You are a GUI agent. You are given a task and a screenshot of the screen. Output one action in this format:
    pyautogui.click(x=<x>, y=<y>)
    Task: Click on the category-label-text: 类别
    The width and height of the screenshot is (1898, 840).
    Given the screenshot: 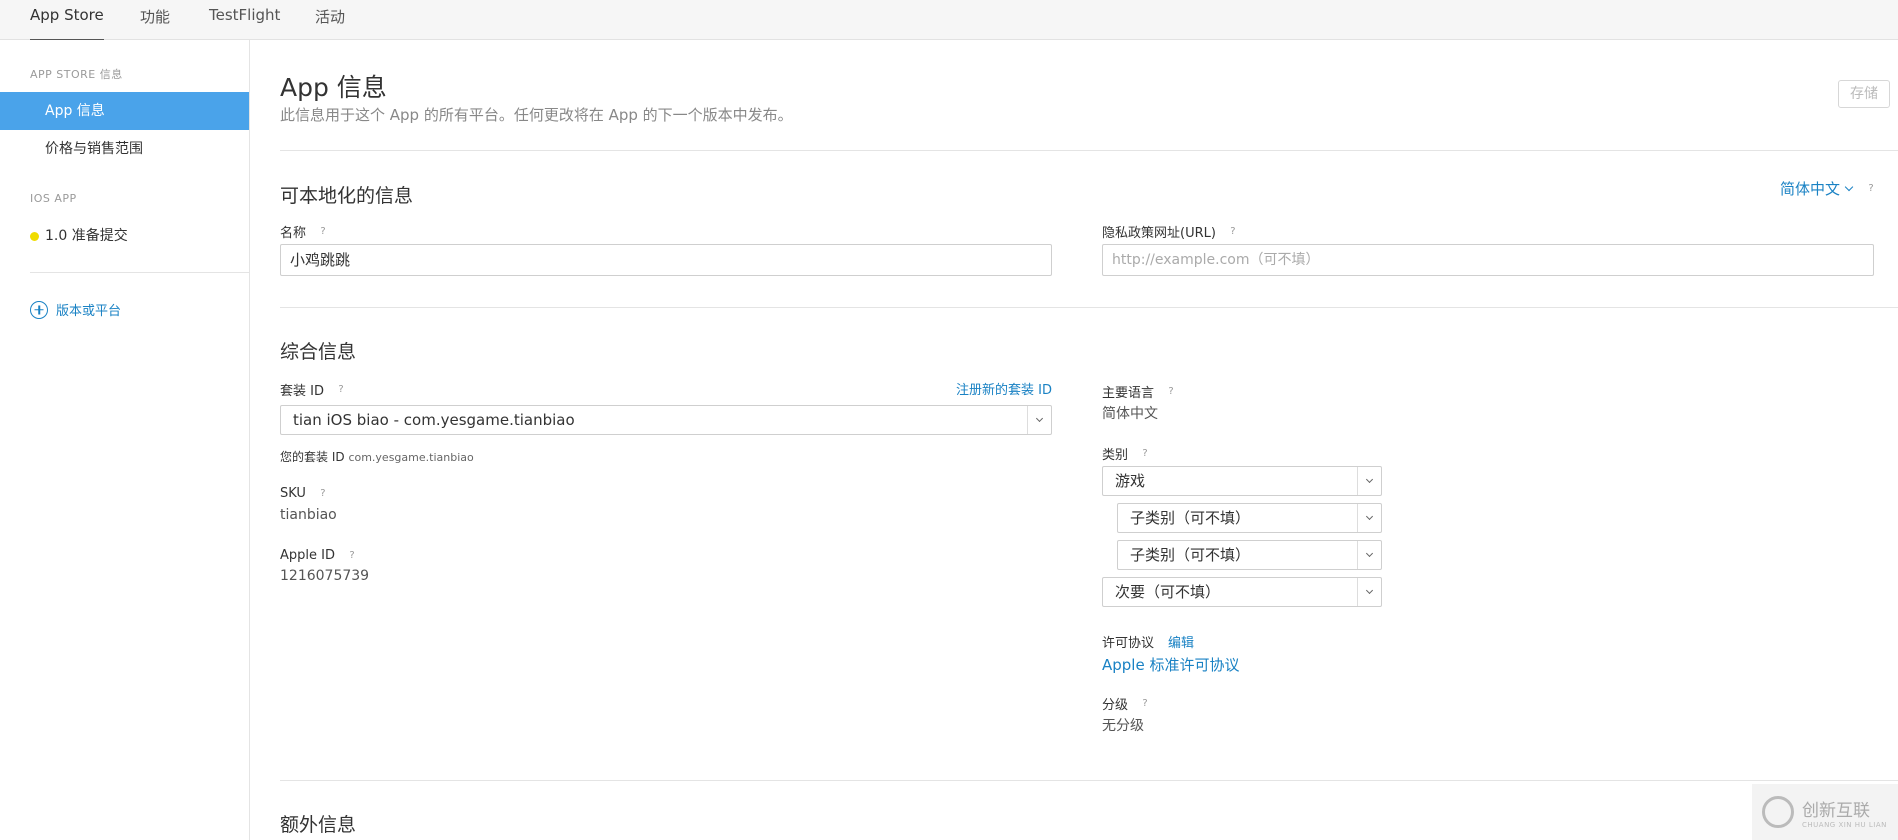 What is the action you would take?
    pyautogui.click(x=1115, y=455)
    